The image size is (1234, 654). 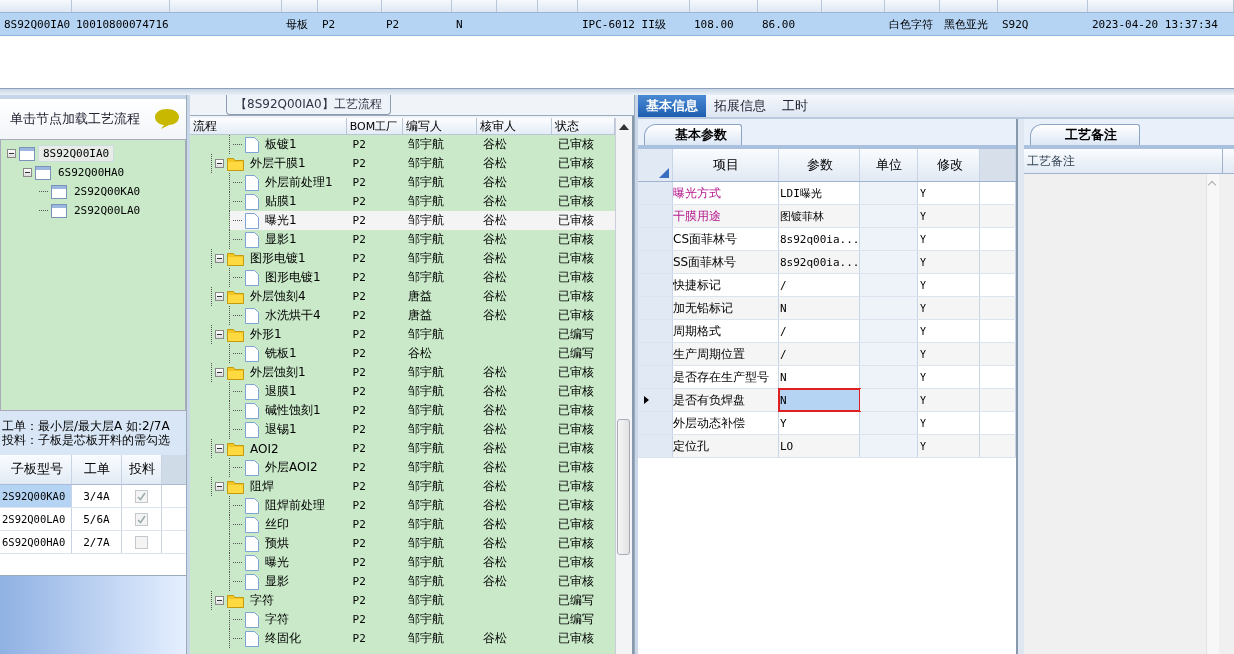 I want to click on tree-item: 水洗烘干4, so click(x=293, y=315).